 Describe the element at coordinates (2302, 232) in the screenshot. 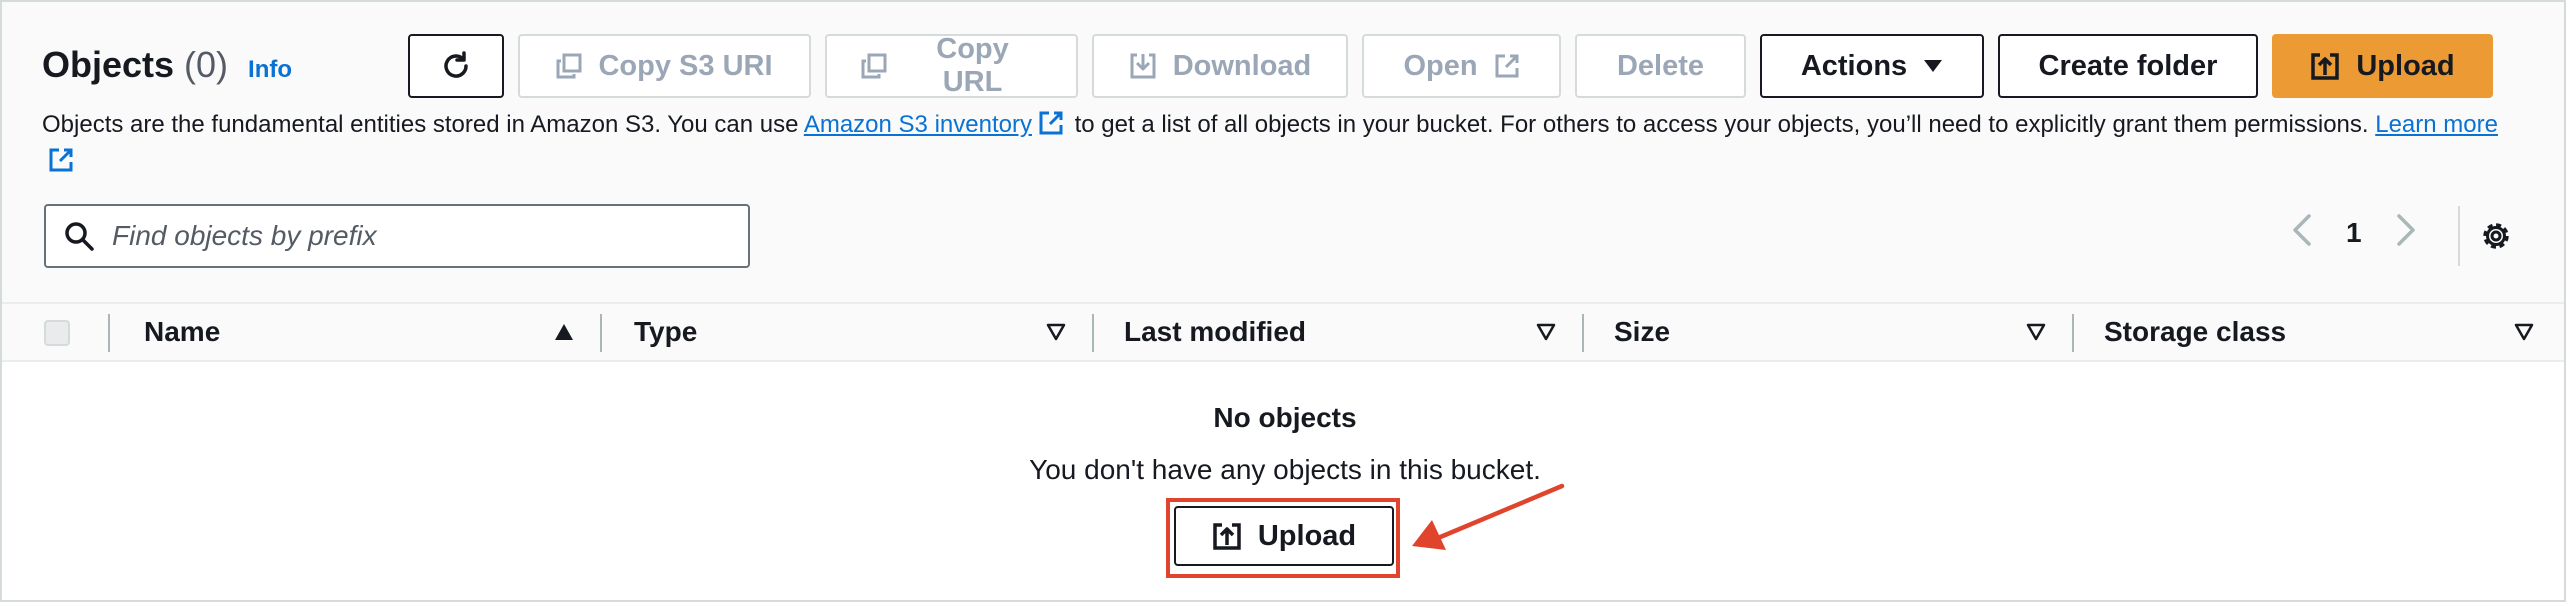

I see `chevron-left-icon` at that location.